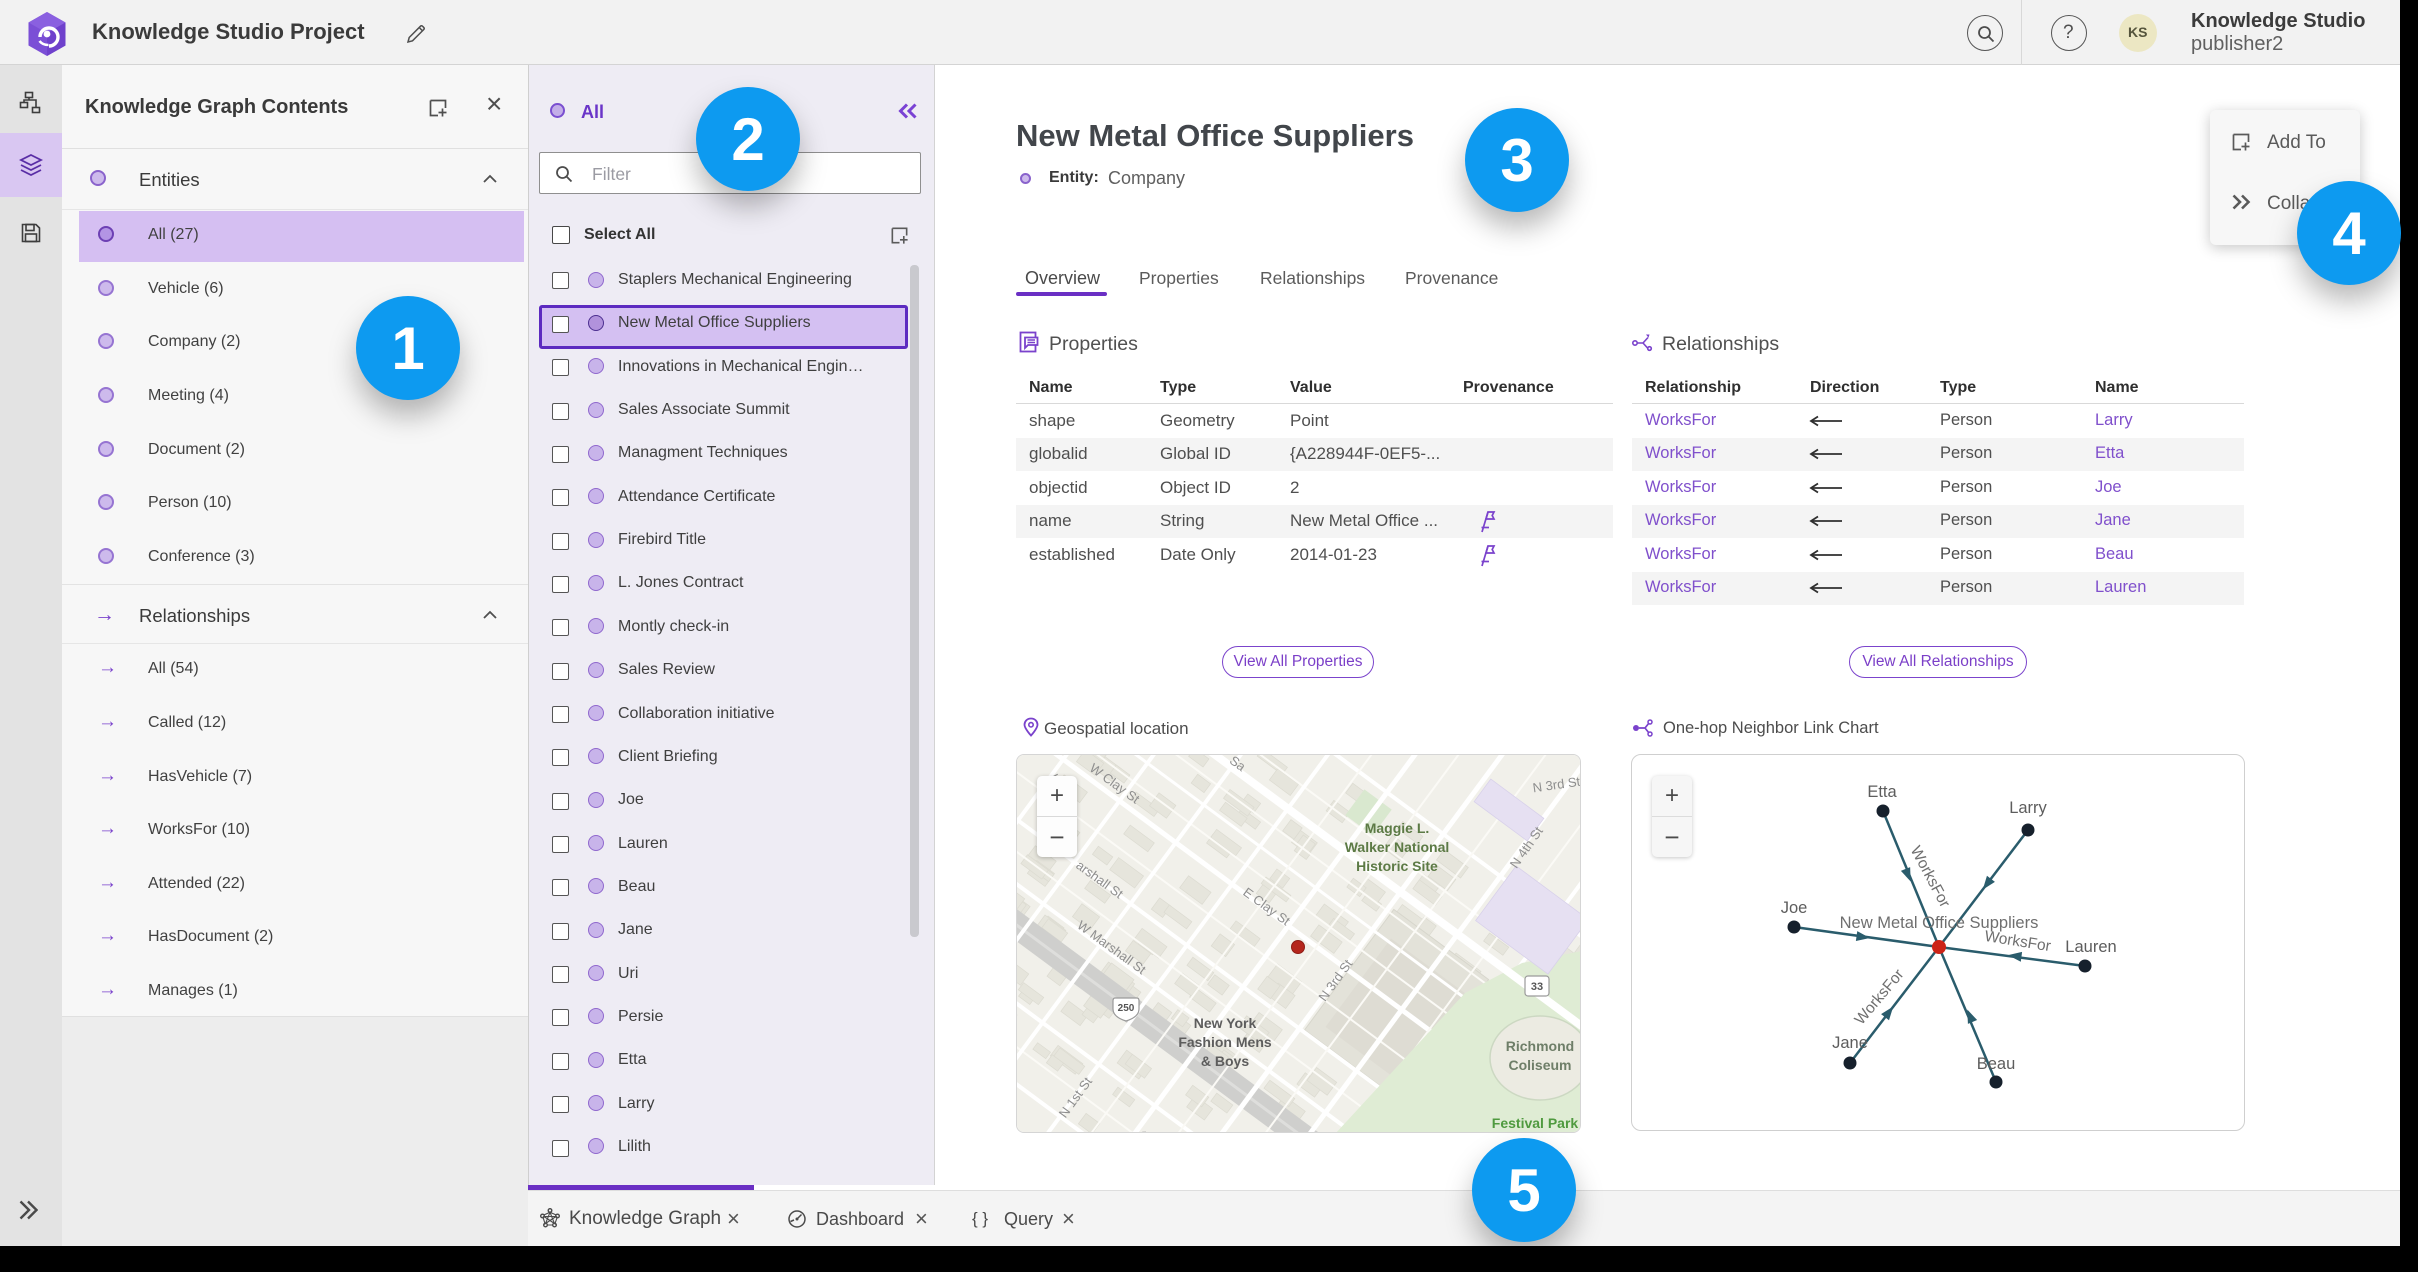  What do you see at coordinates (1850, 1043) in the screenshot?
I see `svg-text: Jane` at bounding box center [1850, 1043].